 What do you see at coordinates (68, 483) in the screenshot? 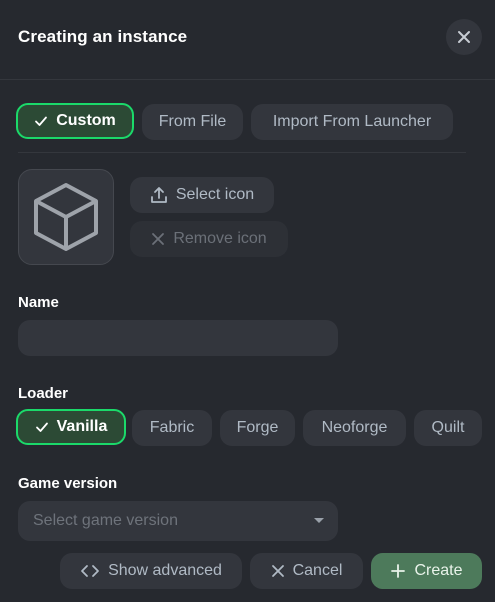
I see `game-version-label: Game version` at bounding box center [68, 483].